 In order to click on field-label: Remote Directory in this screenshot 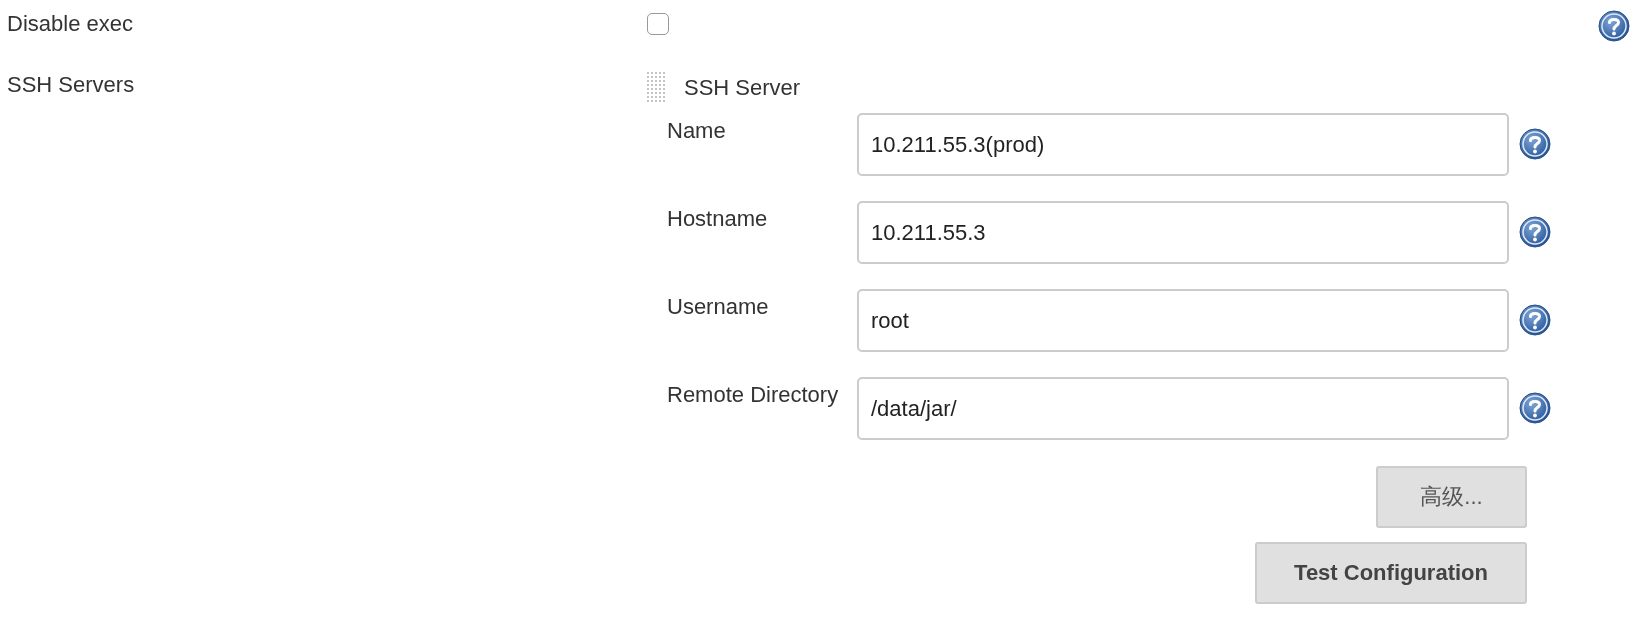, I will do `click(753, 394)`.